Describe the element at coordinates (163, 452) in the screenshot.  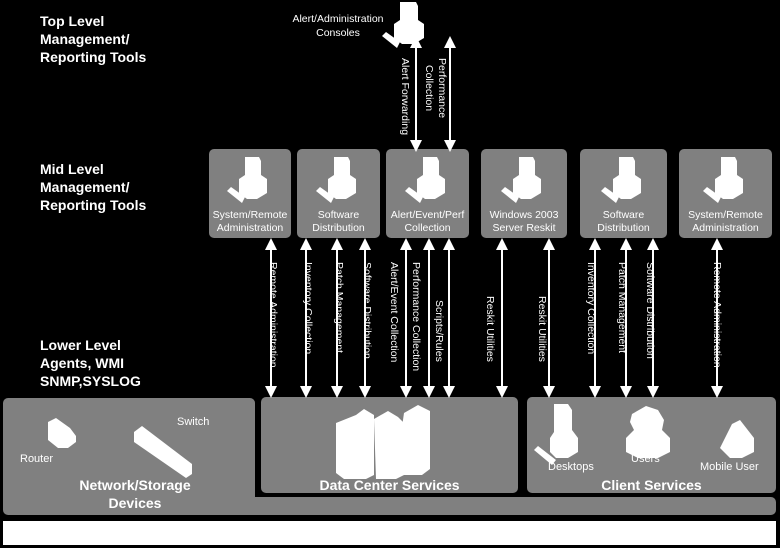
I see `switch-icon` at that location.